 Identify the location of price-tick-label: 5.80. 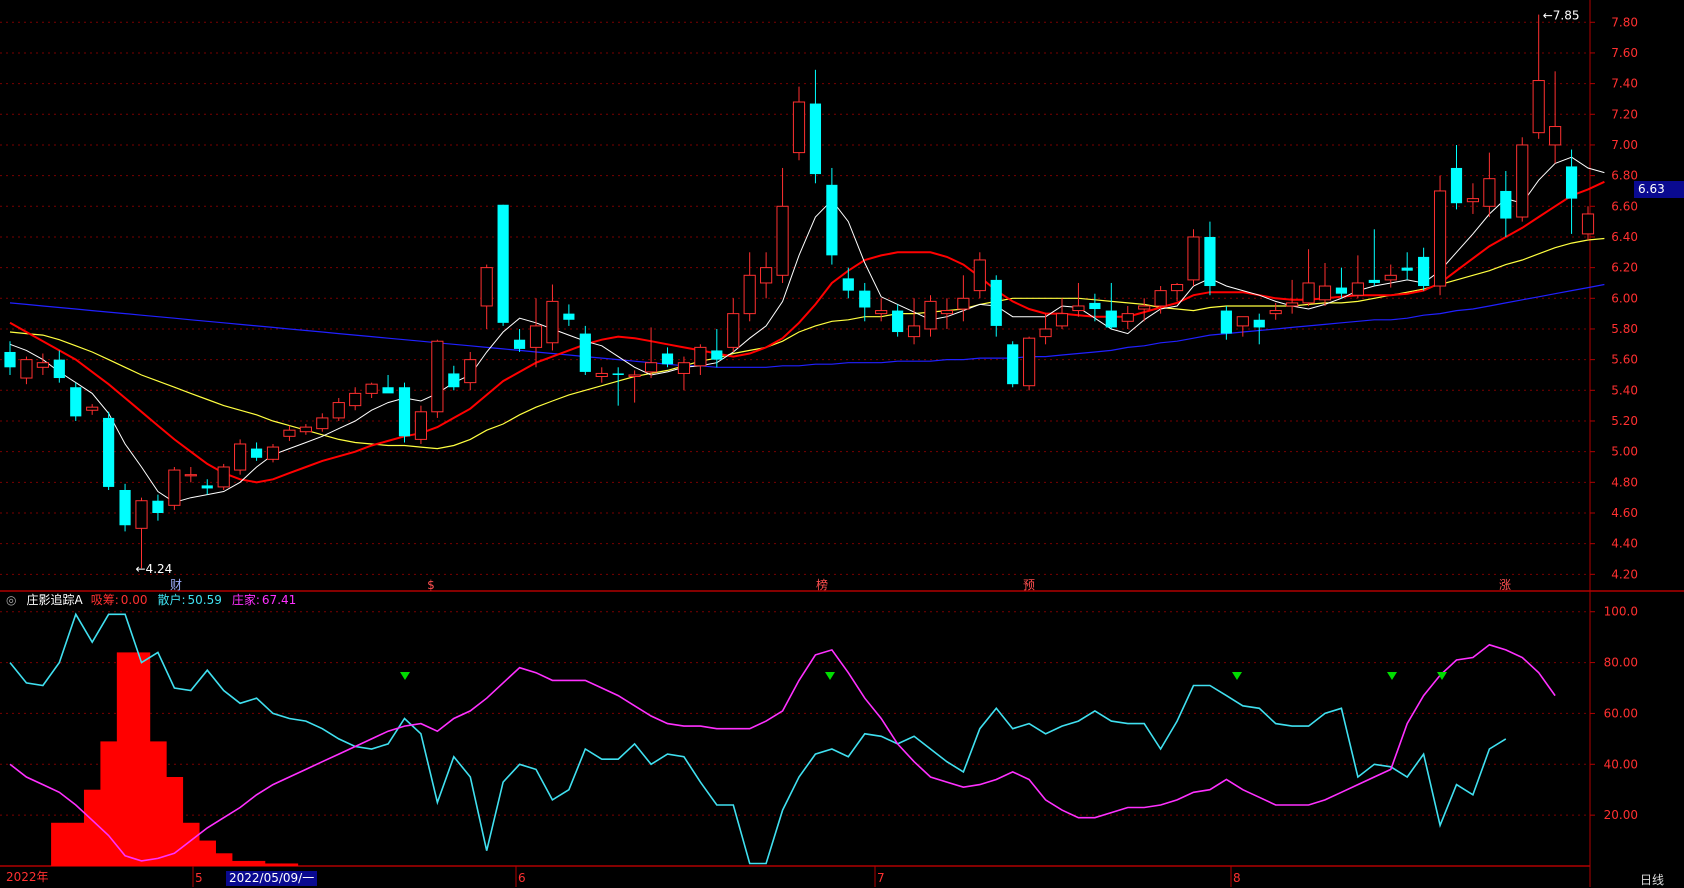
(1624, 329).